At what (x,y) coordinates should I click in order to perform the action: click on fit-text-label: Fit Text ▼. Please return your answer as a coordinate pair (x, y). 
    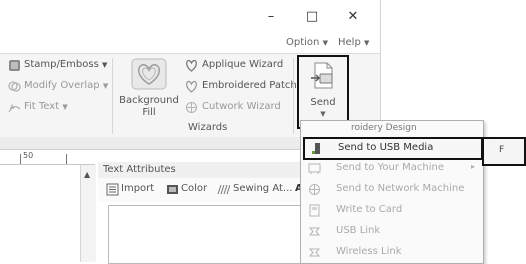
    Looking at the image, I should click on (46, 106).